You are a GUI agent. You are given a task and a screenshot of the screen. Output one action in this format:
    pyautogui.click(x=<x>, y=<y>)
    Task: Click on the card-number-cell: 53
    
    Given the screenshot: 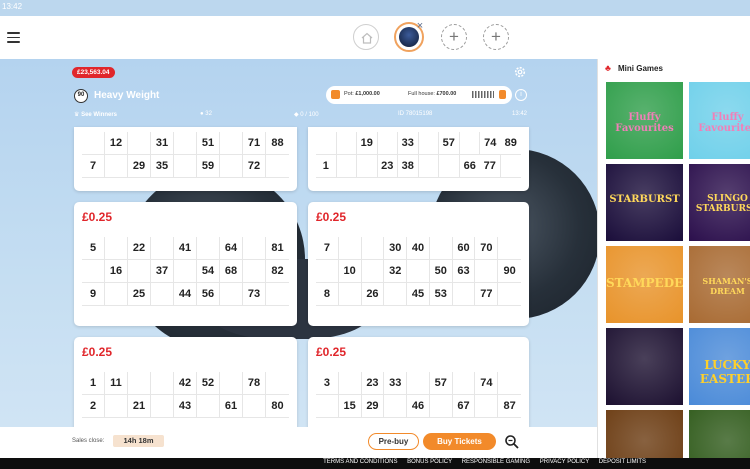 What is the action you would take?
    pyautogui.click(x=441, y=294)
    